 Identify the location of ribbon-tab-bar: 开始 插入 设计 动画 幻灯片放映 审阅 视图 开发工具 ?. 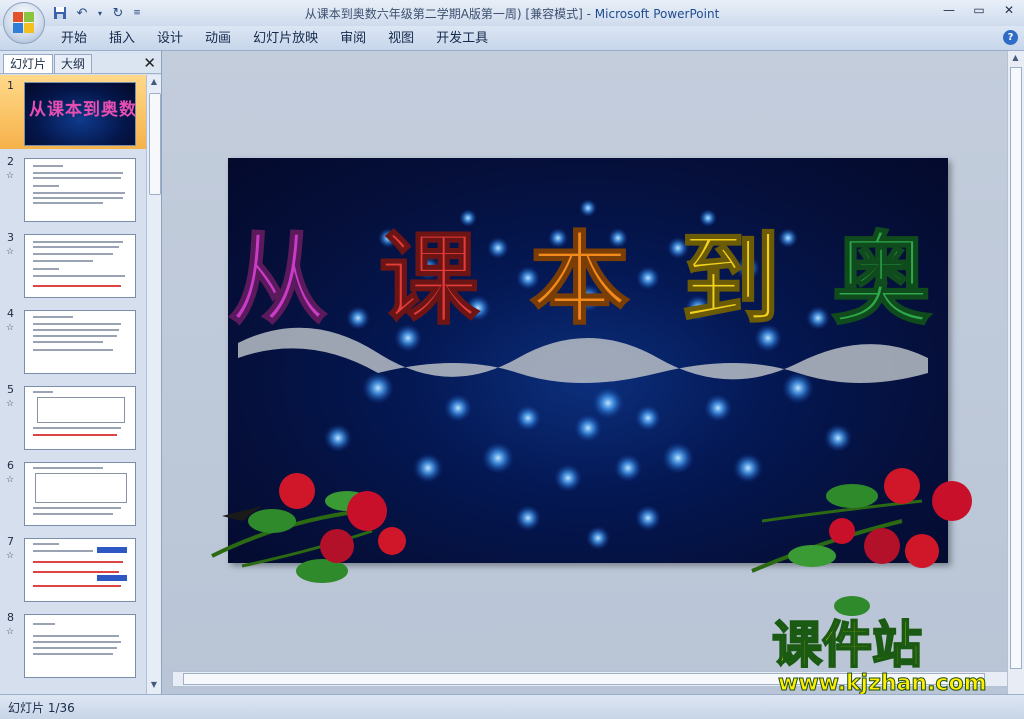
(512, 38).